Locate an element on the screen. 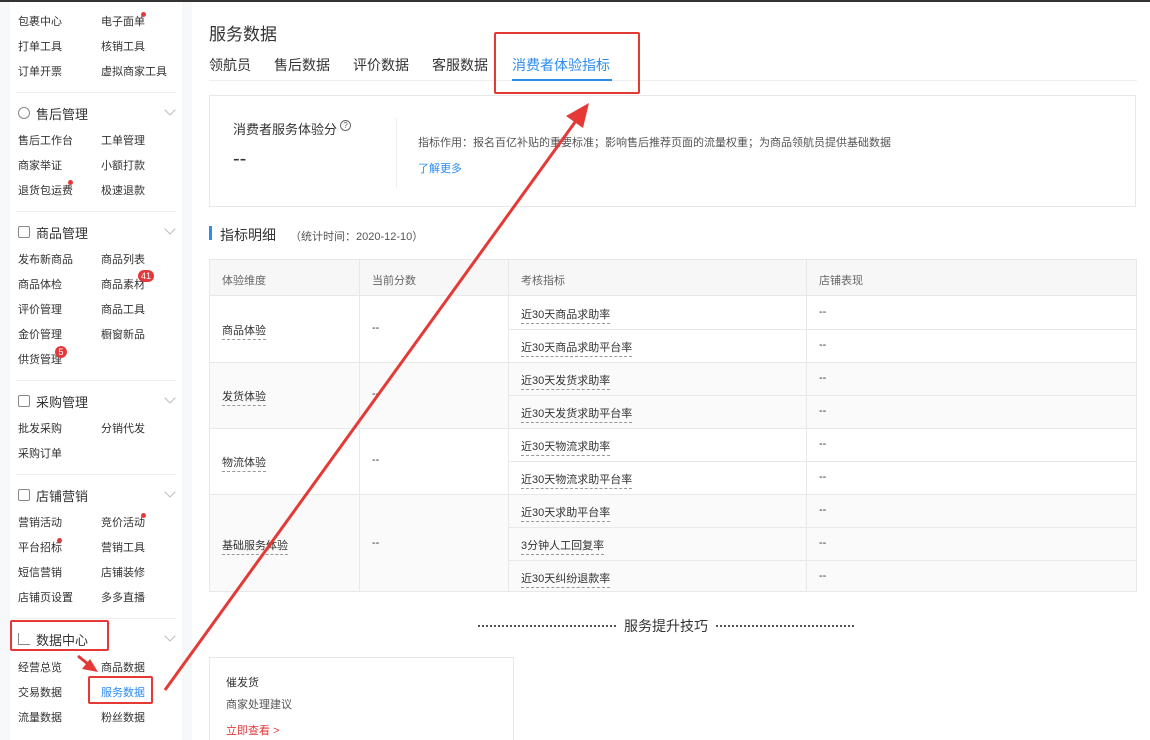 The image size is (1150, 740). sidebar-item-fans-data: 粉丝数据 is located at coordinates (123, 718).